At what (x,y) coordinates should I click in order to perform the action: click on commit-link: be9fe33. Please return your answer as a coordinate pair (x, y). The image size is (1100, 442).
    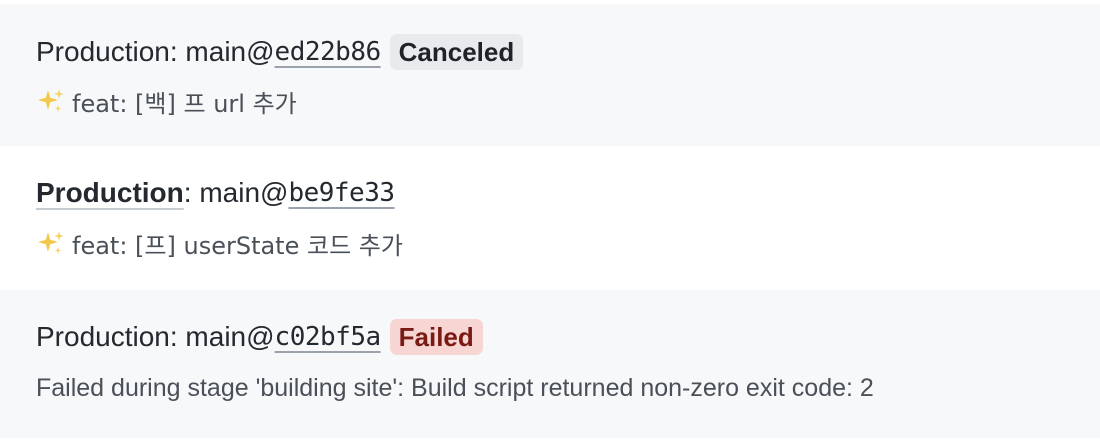
    Looking at the image, I should click on (341, 193).